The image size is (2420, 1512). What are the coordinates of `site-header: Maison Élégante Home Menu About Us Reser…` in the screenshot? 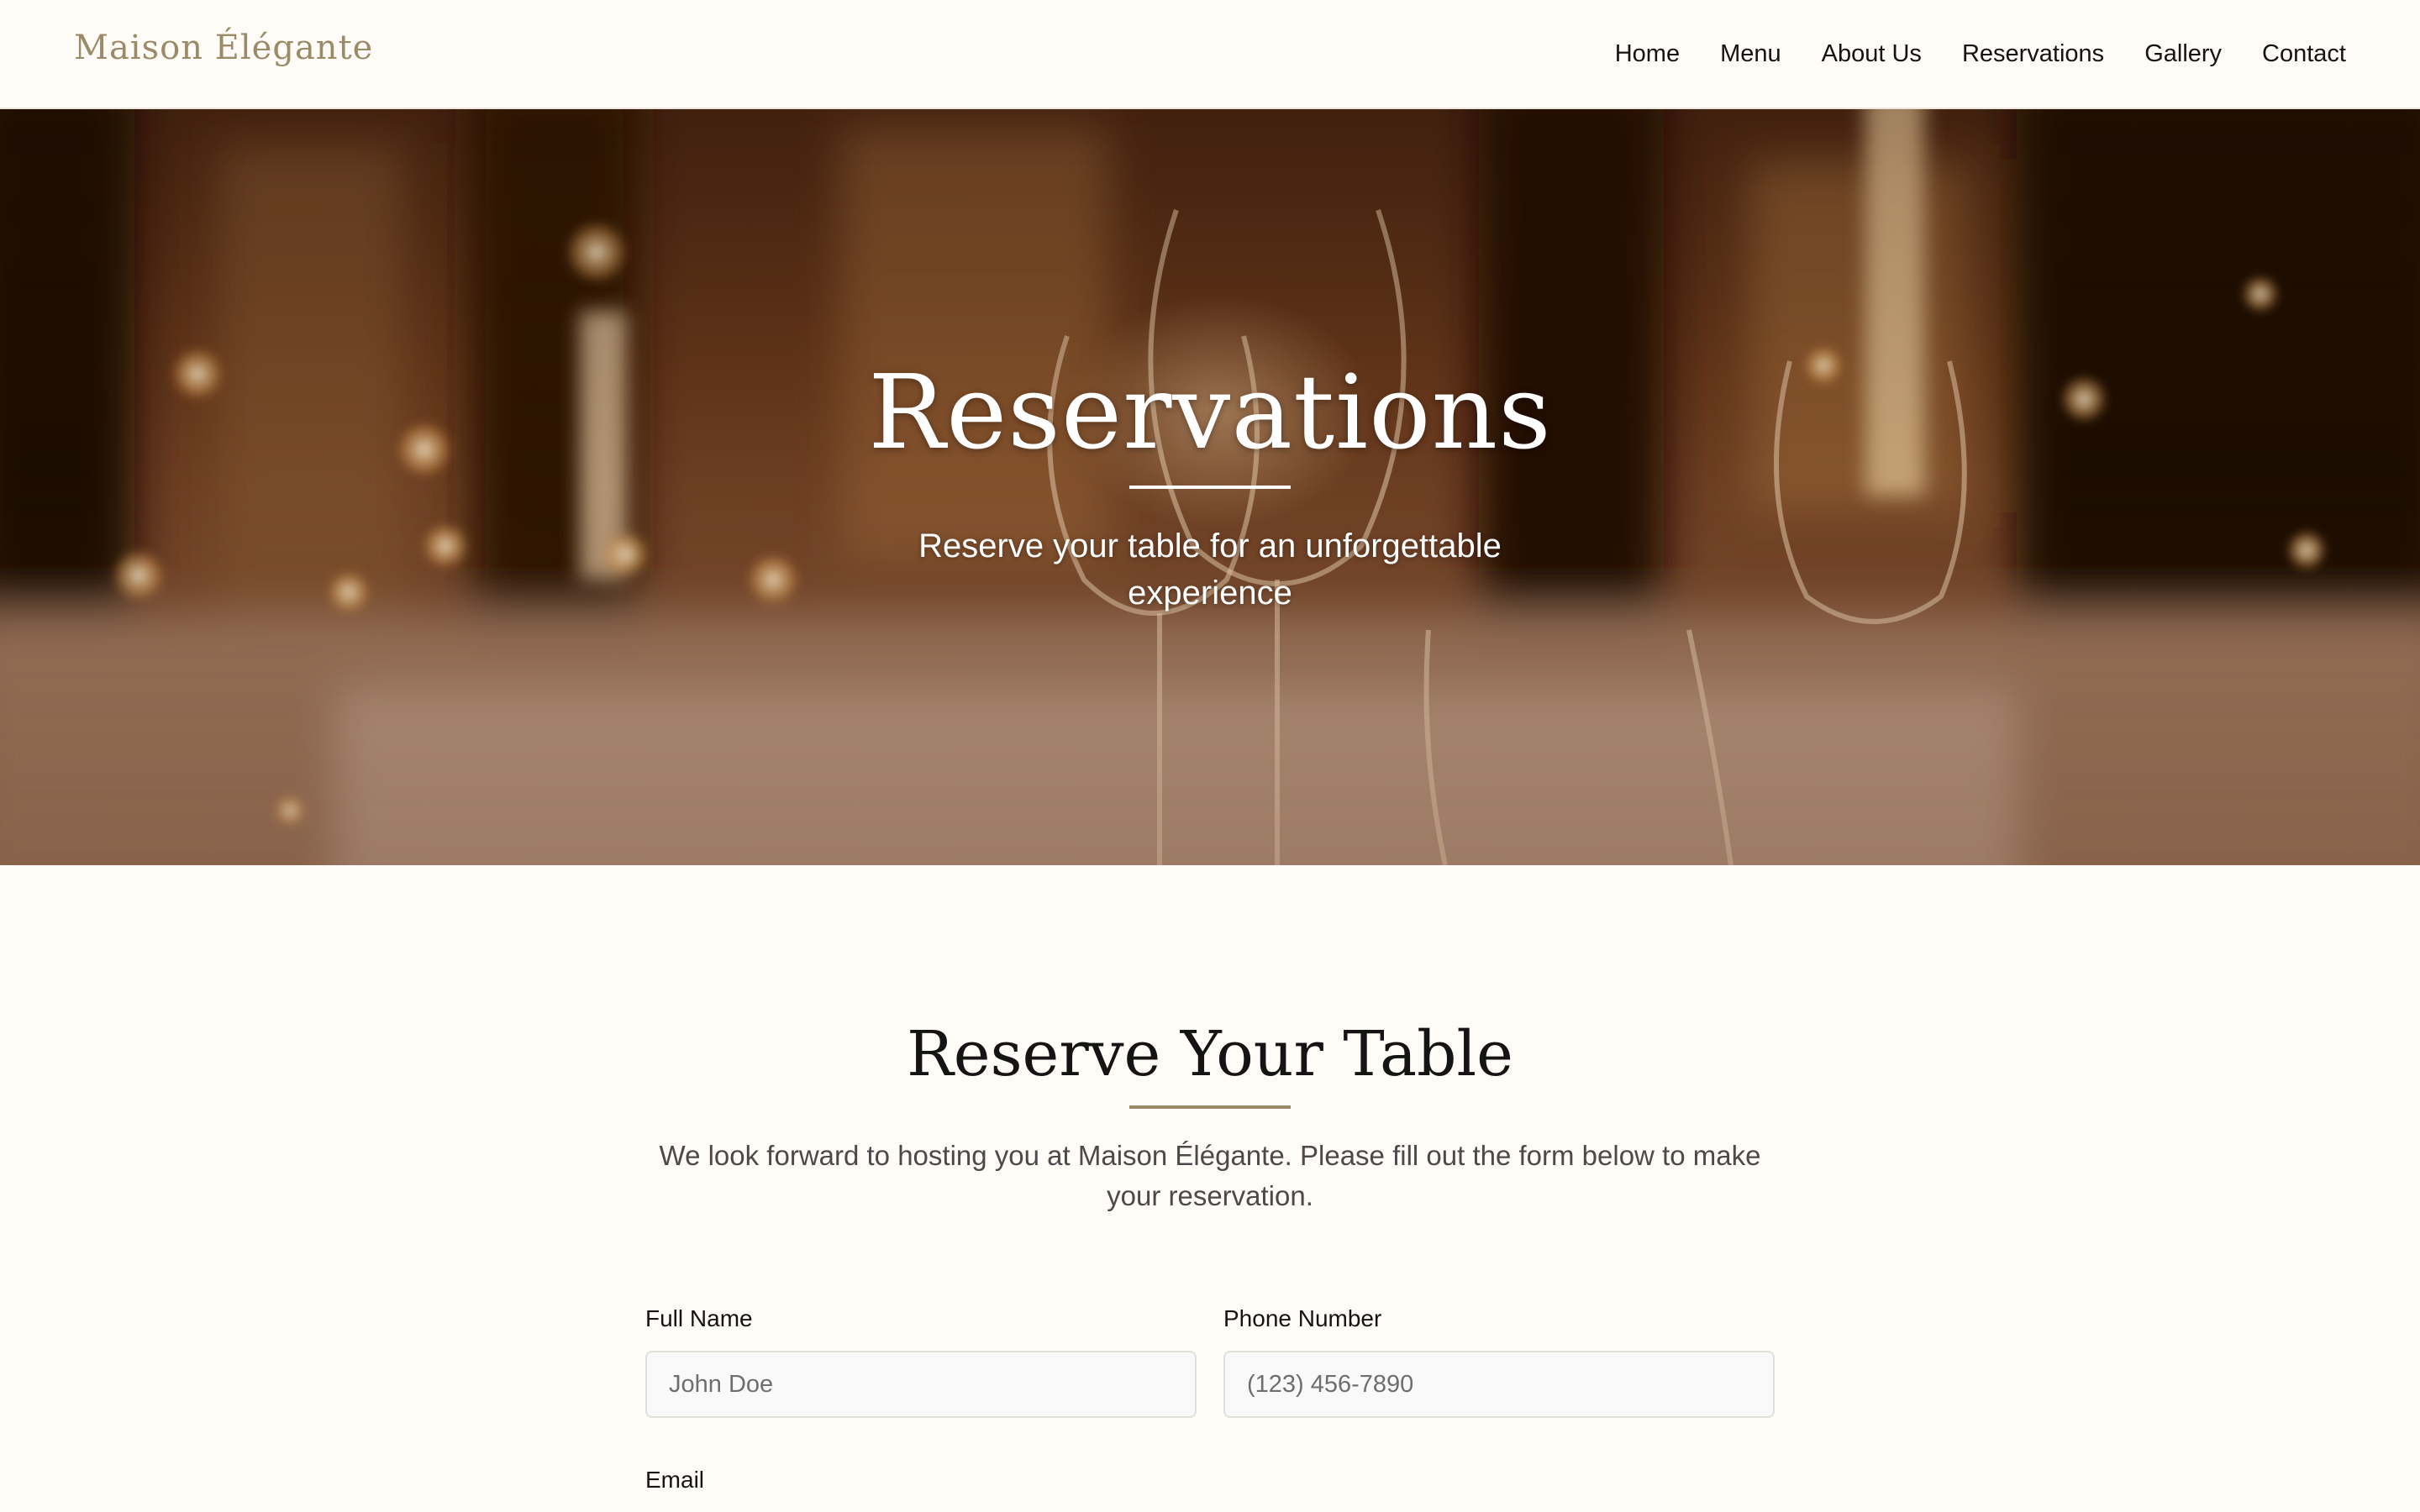 It's located at (1210, 54).